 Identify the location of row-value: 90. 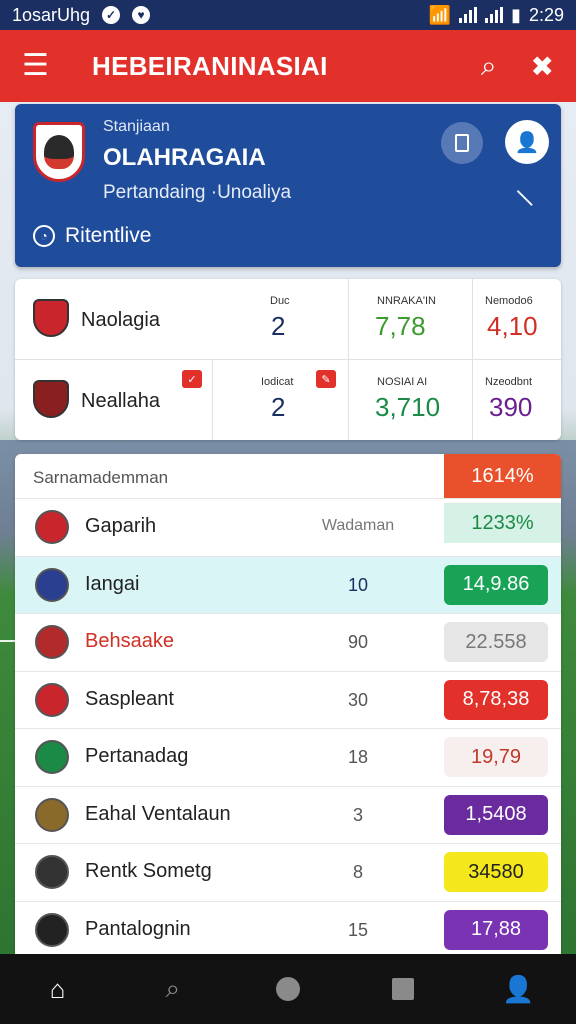
(358, 642).